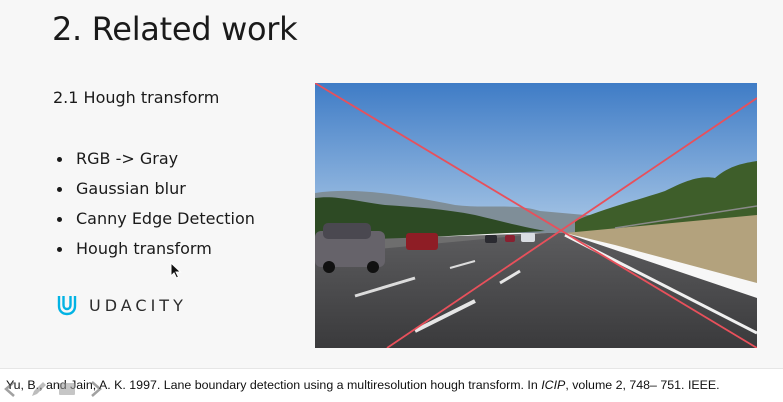 The height and width of the screenshot is (402, 783). Describe the element at coordinates (553, 385) in the screenshot. I see `citation-venue: ICIP` at that location.